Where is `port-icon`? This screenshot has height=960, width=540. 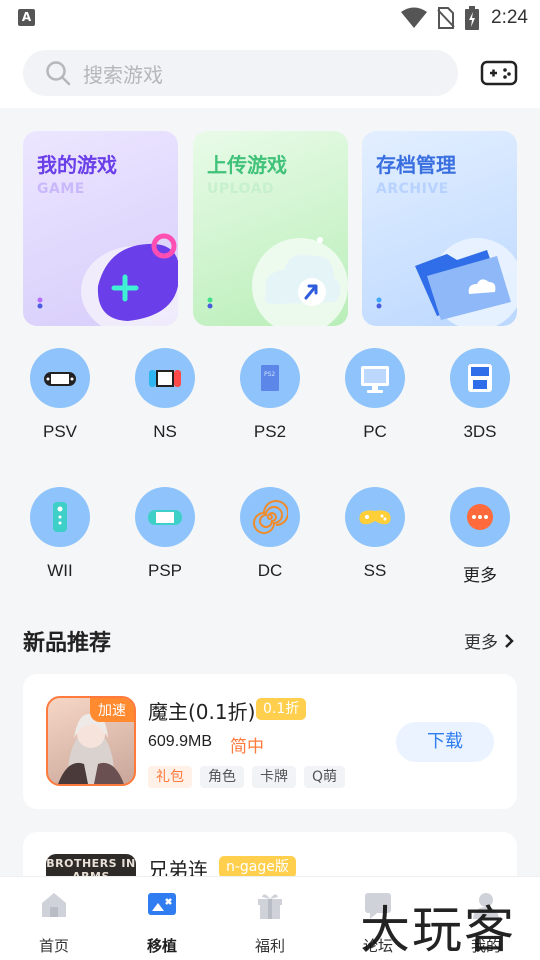 port-icon is located at coordinates (162, 904).